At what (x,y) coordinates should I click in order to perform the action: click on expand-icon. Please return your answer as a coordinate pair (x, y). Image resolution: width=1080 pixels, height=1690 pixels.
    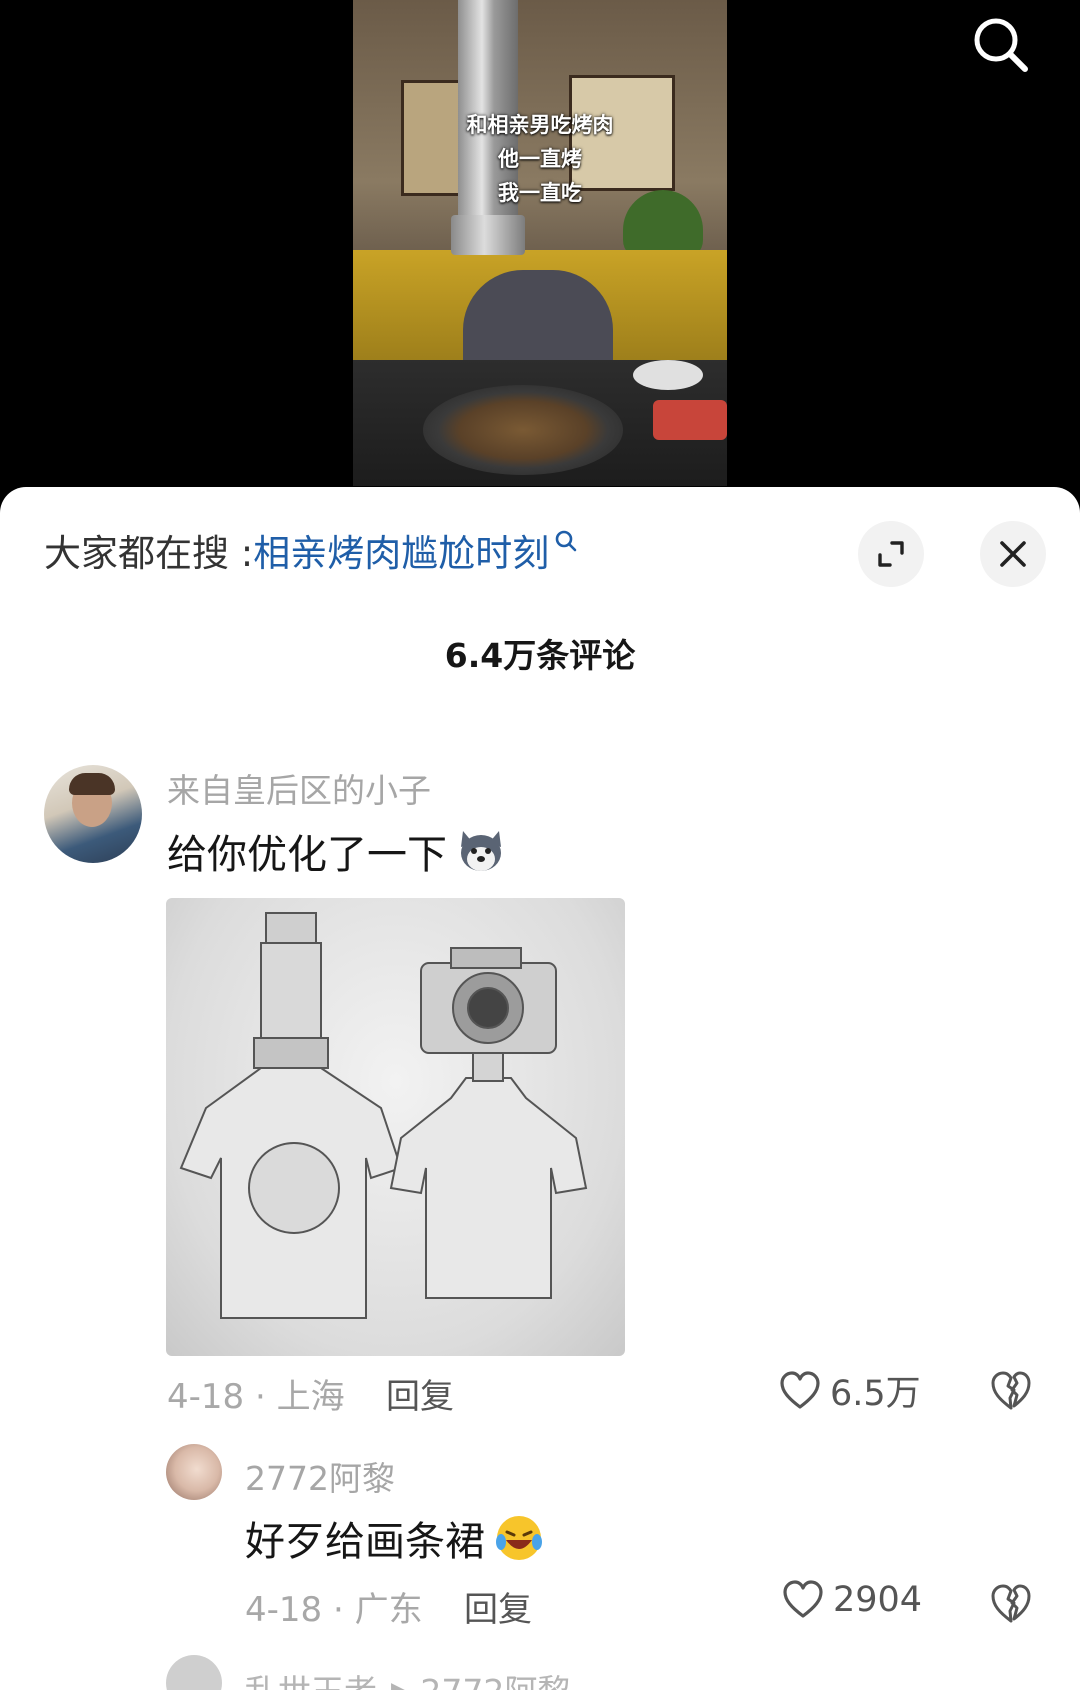
    Looking at the image, I should click on (891, 554).